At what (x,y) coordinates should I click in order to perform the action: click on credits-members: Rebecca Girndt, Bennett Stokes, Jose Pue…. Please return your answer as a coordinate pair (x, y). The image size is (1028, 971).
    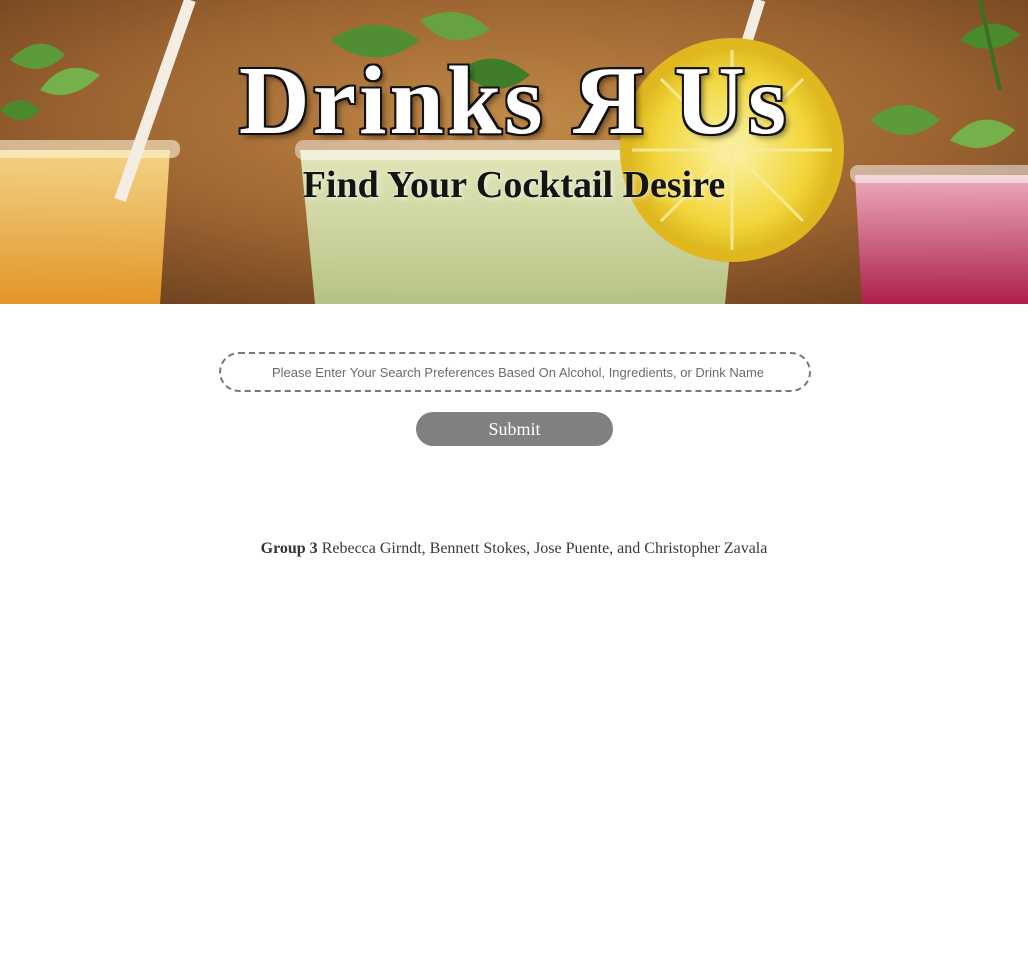
    Looking at the image, I should click on (544, 548).